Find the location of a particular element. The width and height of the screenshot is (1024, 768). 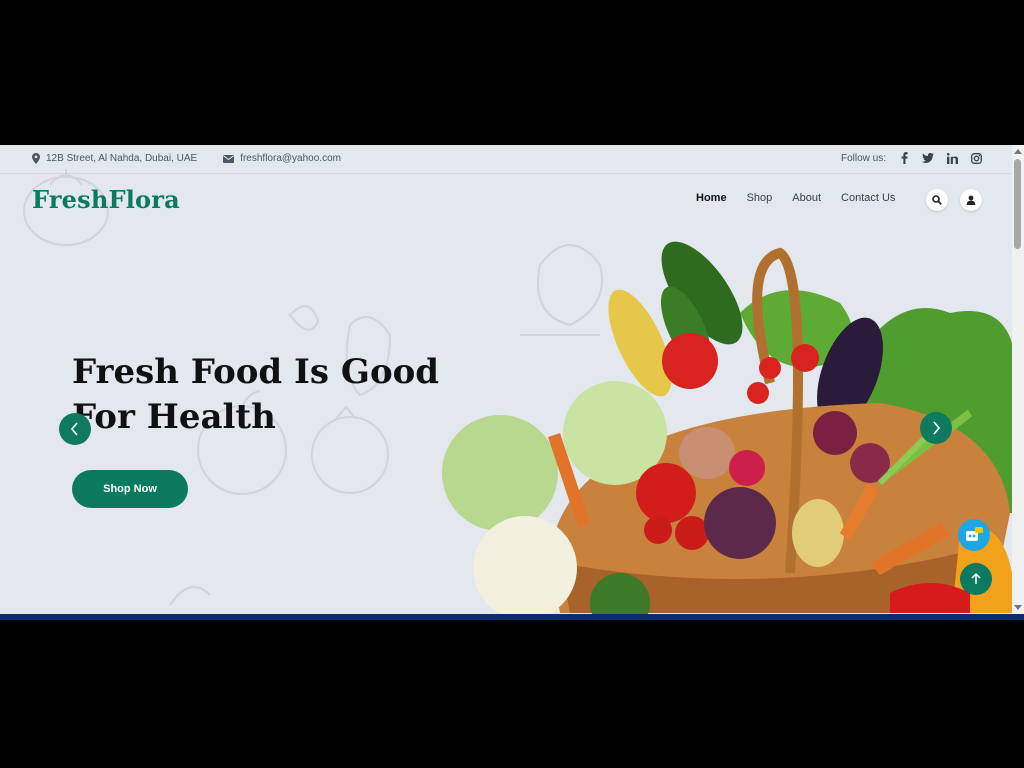

vertical-scrollbar is located at coordinates (1018, 379).